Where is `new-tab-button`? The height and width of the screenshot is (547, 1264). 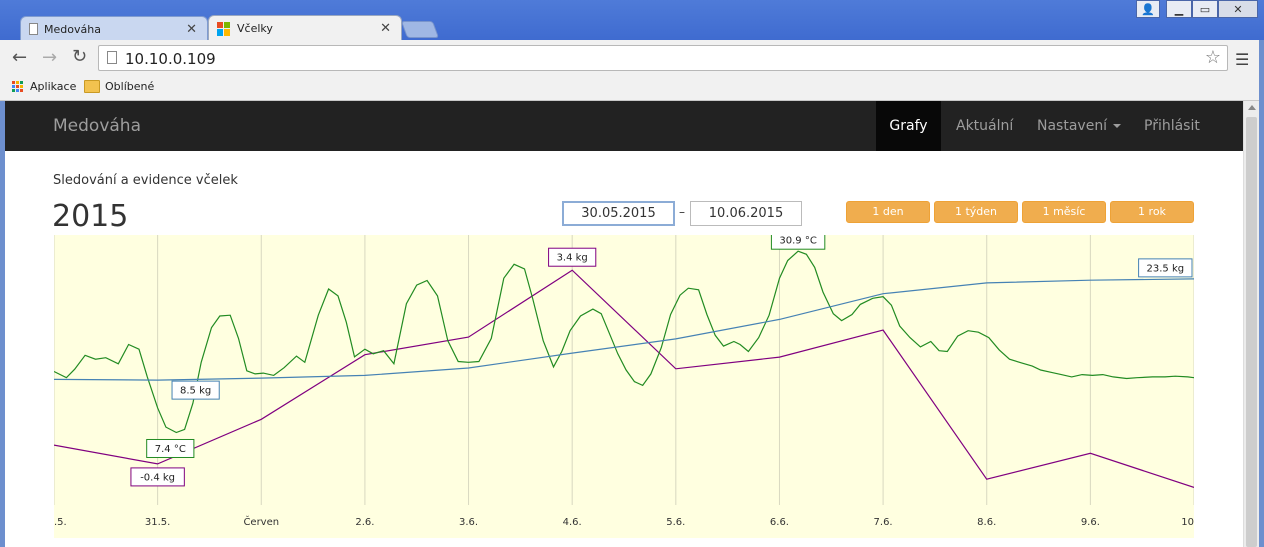
new-tab-button is located at coordinates (420, 29).